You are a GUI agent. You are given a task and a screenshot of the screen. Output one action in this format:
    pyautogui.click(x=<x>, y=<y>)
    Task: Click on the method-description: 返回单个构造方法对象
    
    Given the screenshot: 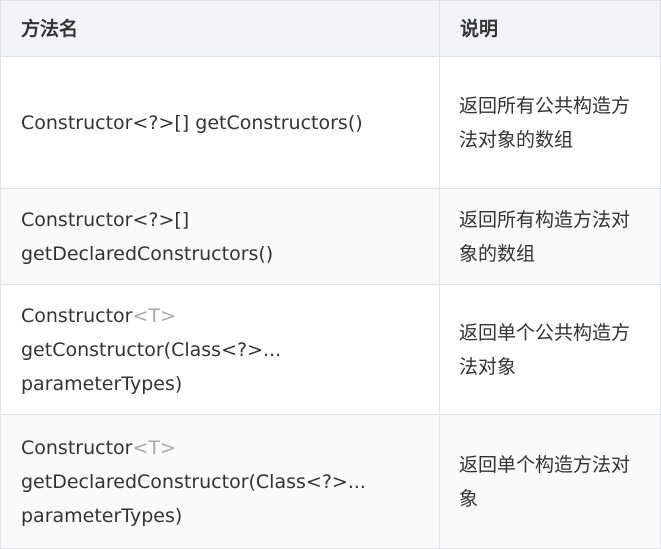 What is the action you would take?
    pyautogui.click(x=545, y=481)
    